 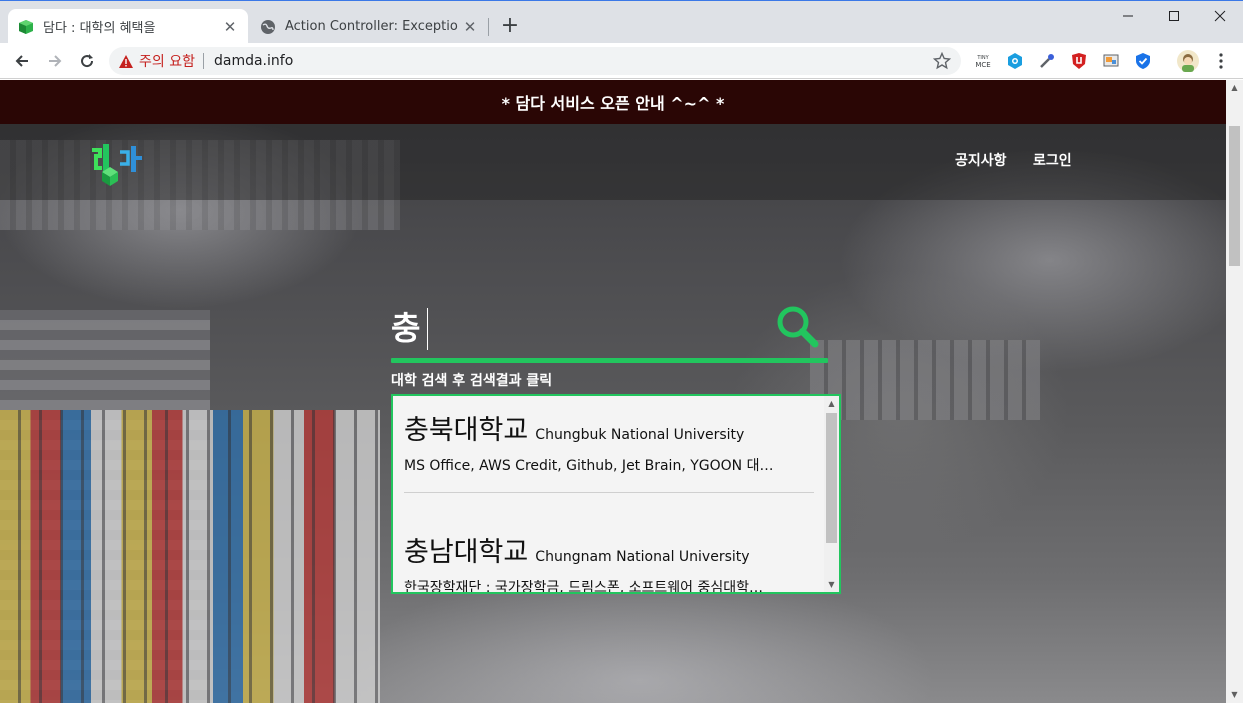 What do you see at coordinates (203, 61) in the screenshot?
I see `address-divider` at bounding box center [203, 61].